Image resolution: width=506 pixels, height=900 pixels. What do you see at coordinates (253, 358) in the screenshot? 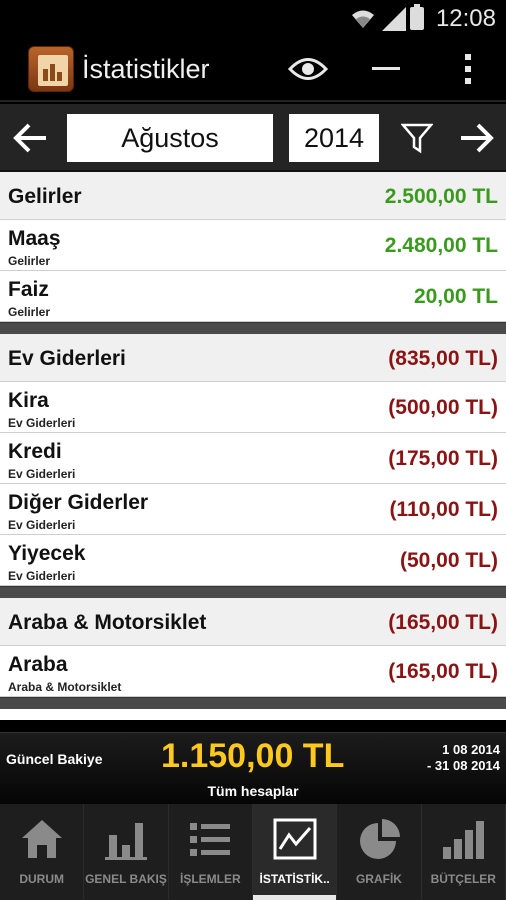
I see `group-header-home-expenses: Ev Giderleri (835,00 TL)` at bounding box center [253, 358].